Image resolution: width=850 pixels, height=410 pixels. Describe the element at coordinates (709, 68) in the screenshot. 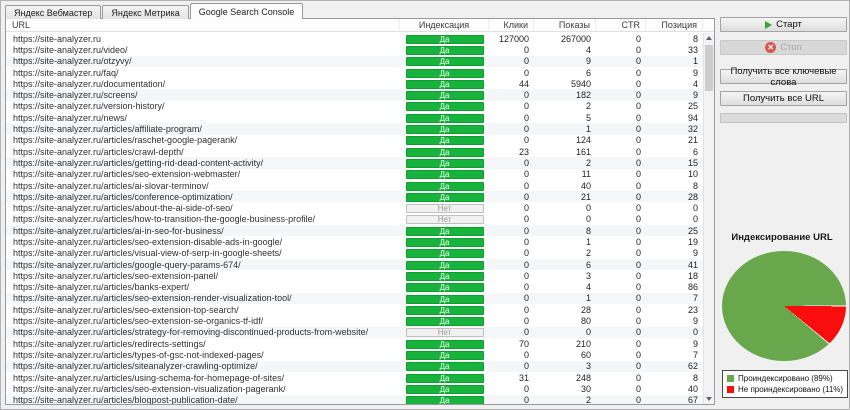

I see `scrollbar-thumb` at that location.